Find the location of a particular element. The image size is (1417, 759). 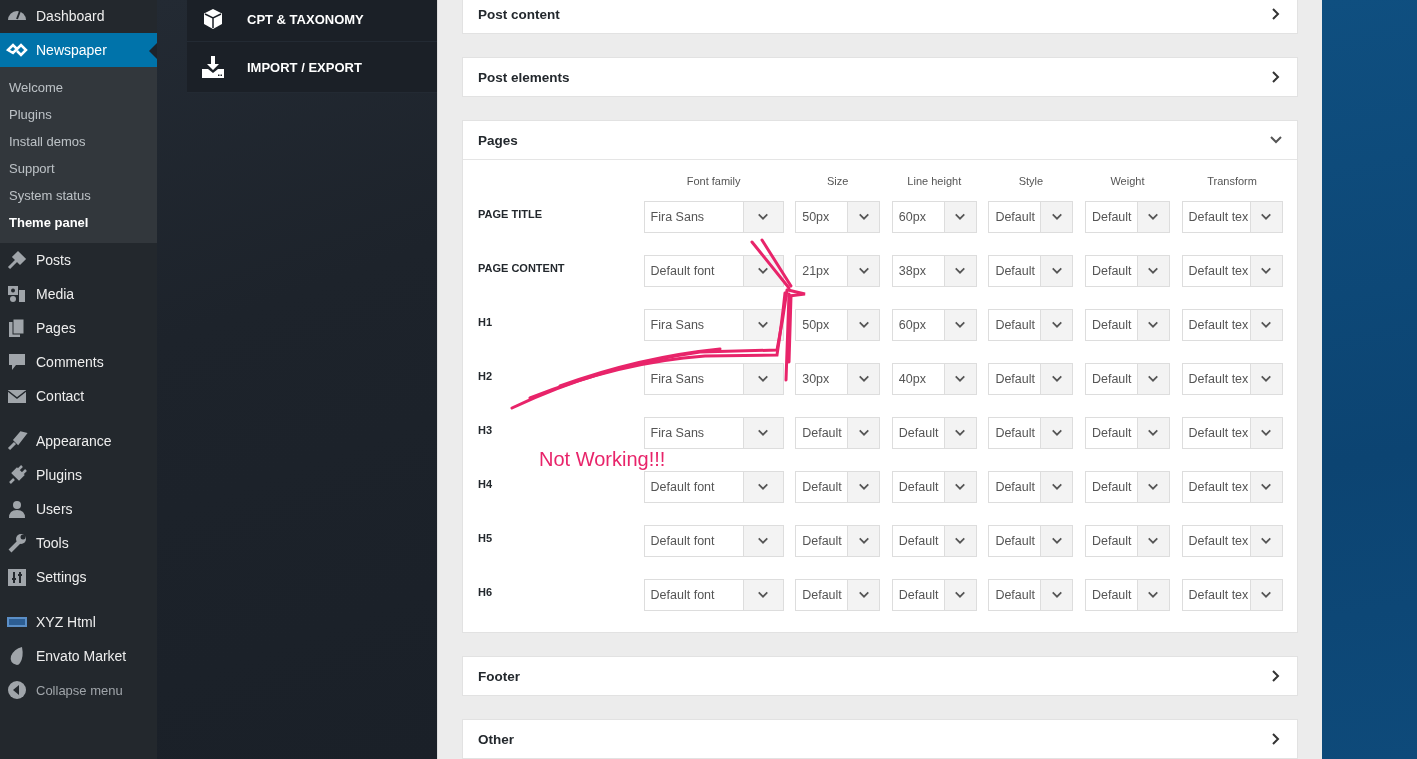

section-title: Post content is located at coordinates (519, 14).